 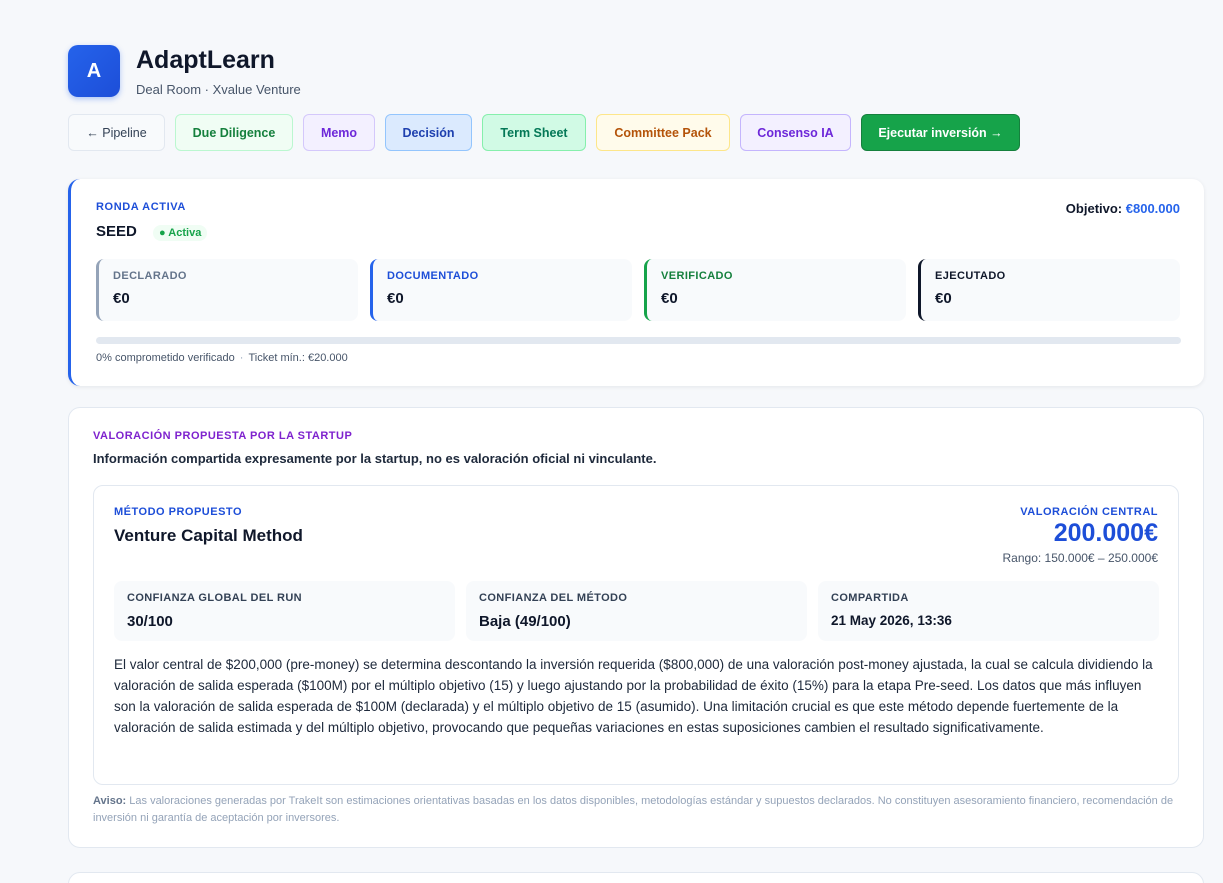 I want to click on page-header: A AdaptLearn Deal Room · Xvalue Venture, so click(x=636, y=71).